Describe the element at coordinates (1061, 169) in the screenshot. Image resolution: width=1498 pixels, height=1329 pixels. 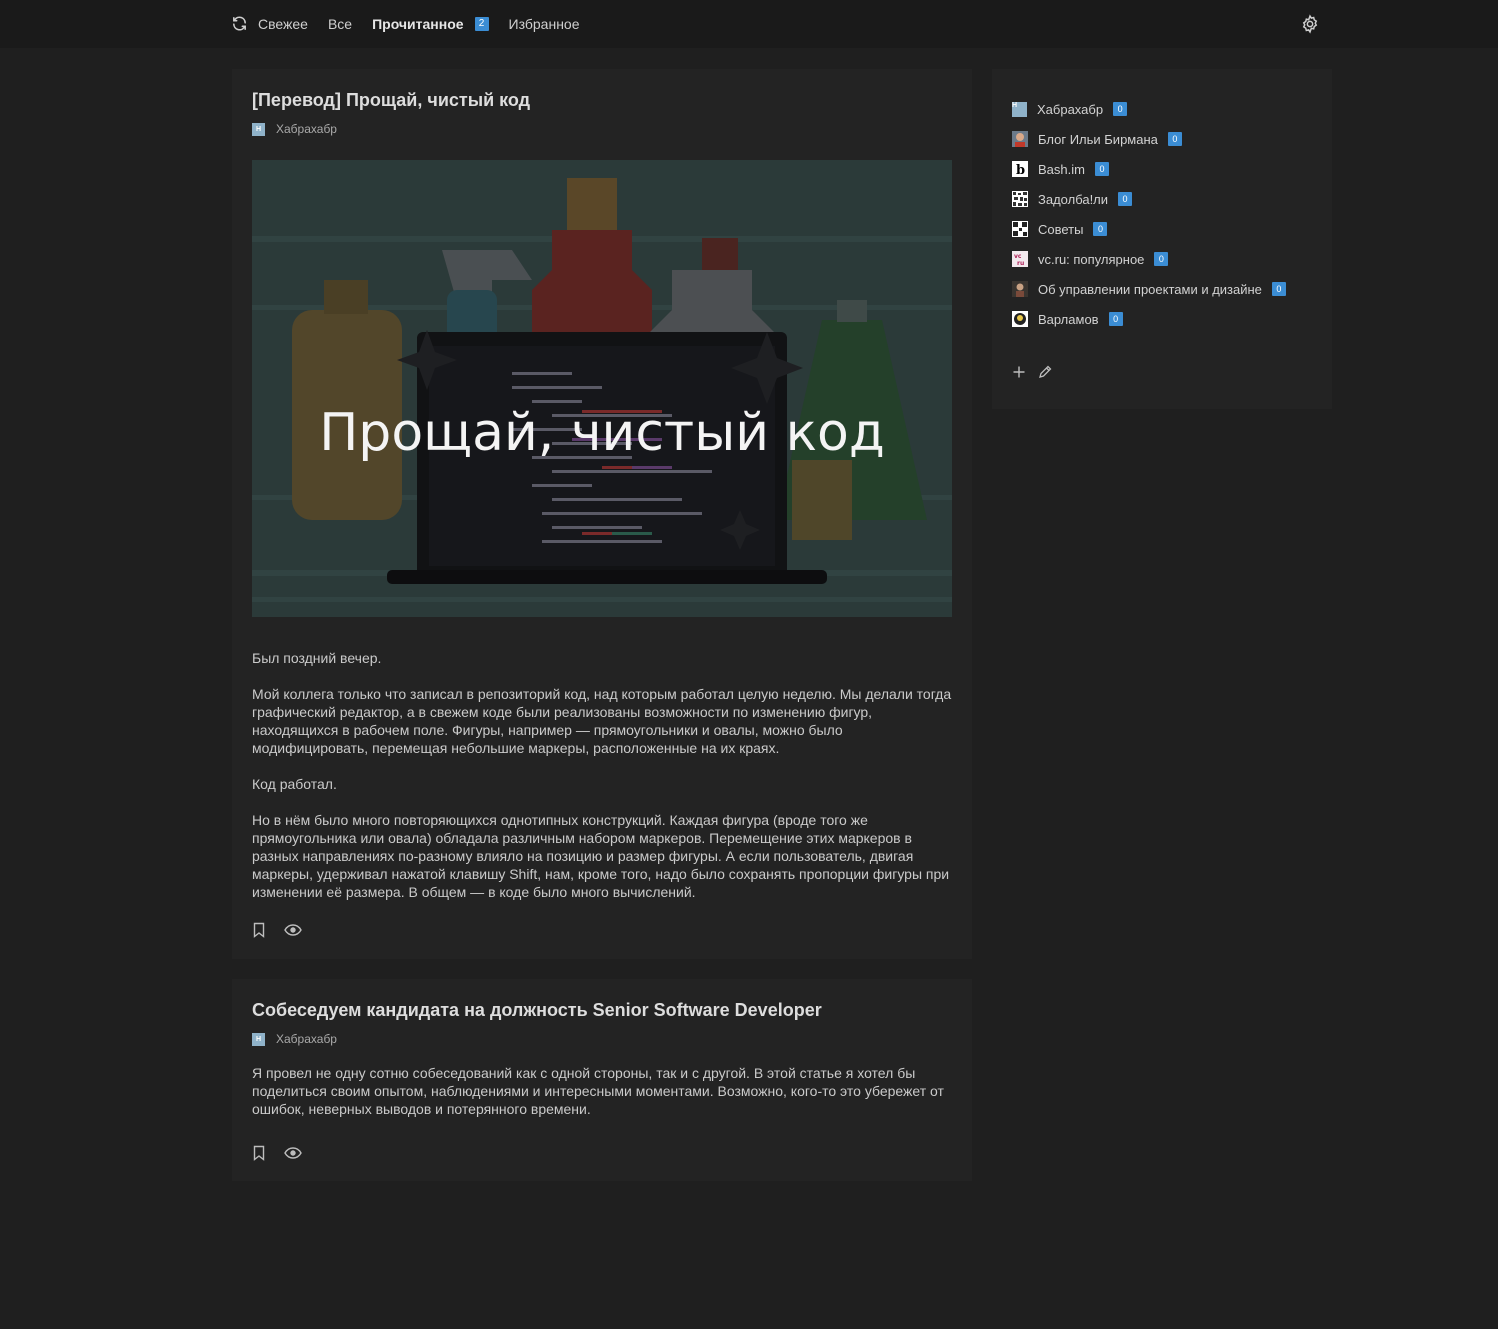
I see `feed-label: Bash.im` at that location.